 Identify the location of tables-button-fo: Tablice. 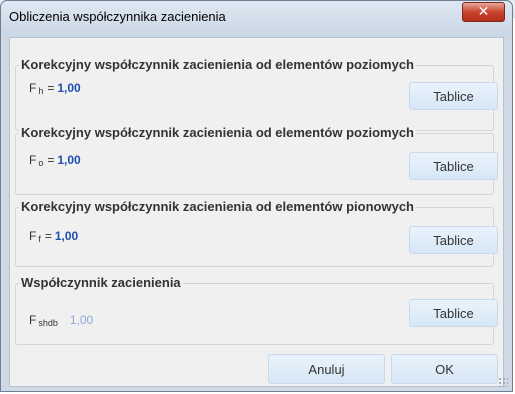
(453, 166).